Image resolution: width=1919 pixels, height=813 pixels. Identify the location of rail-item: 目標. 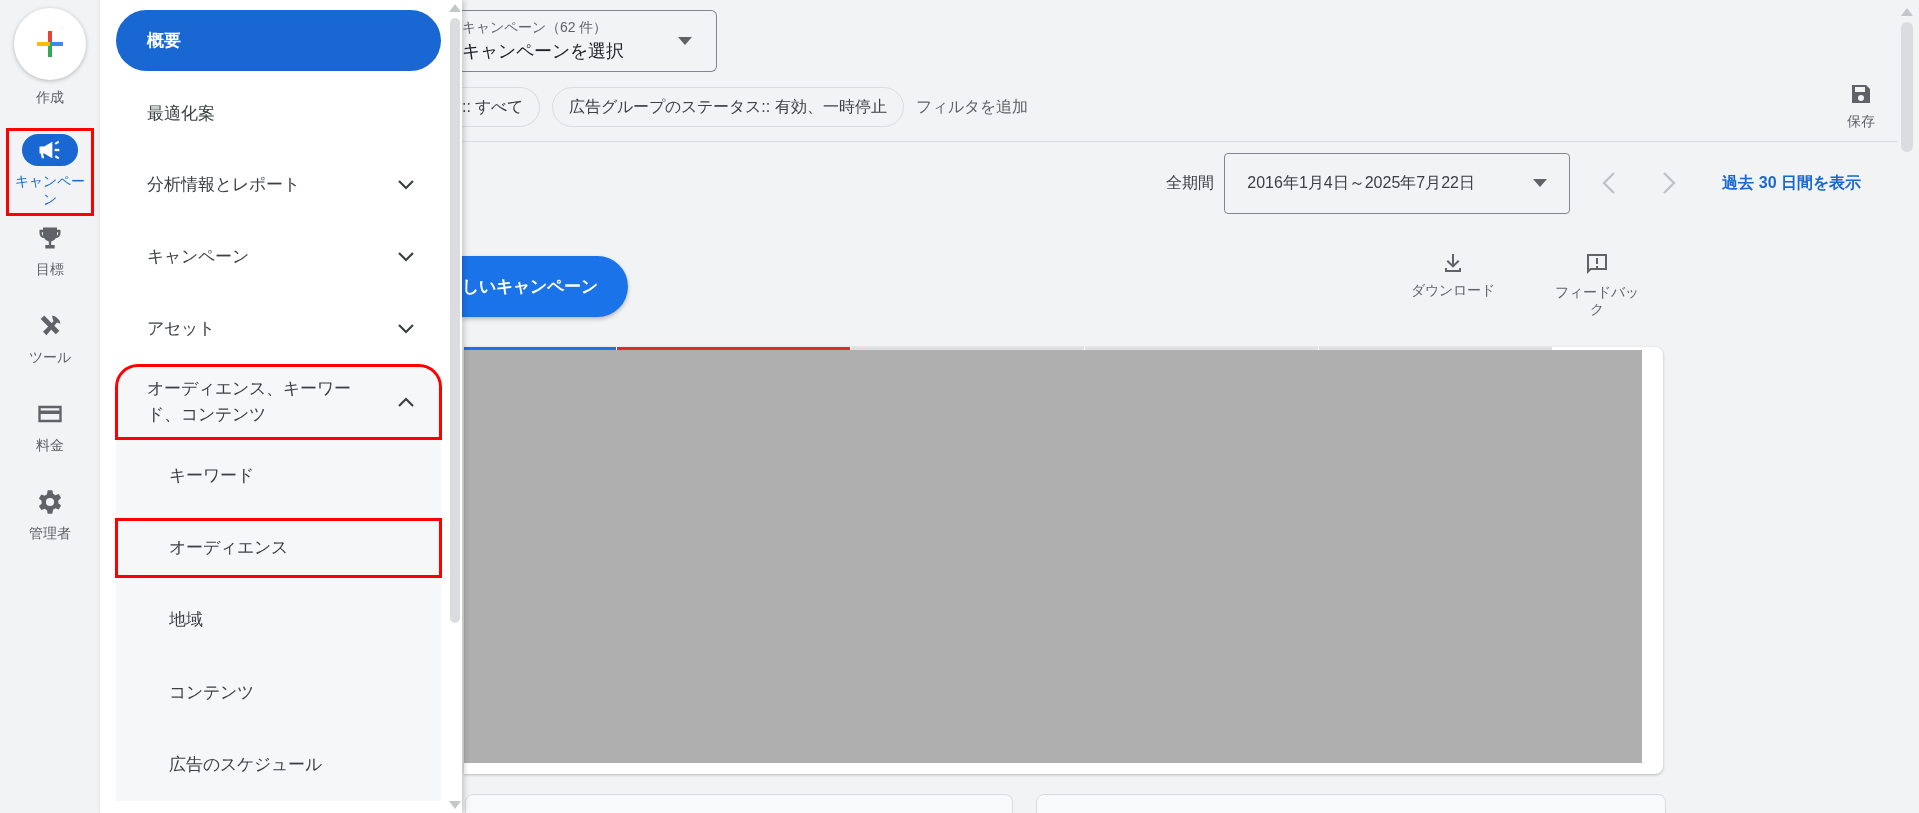
(50, 260).